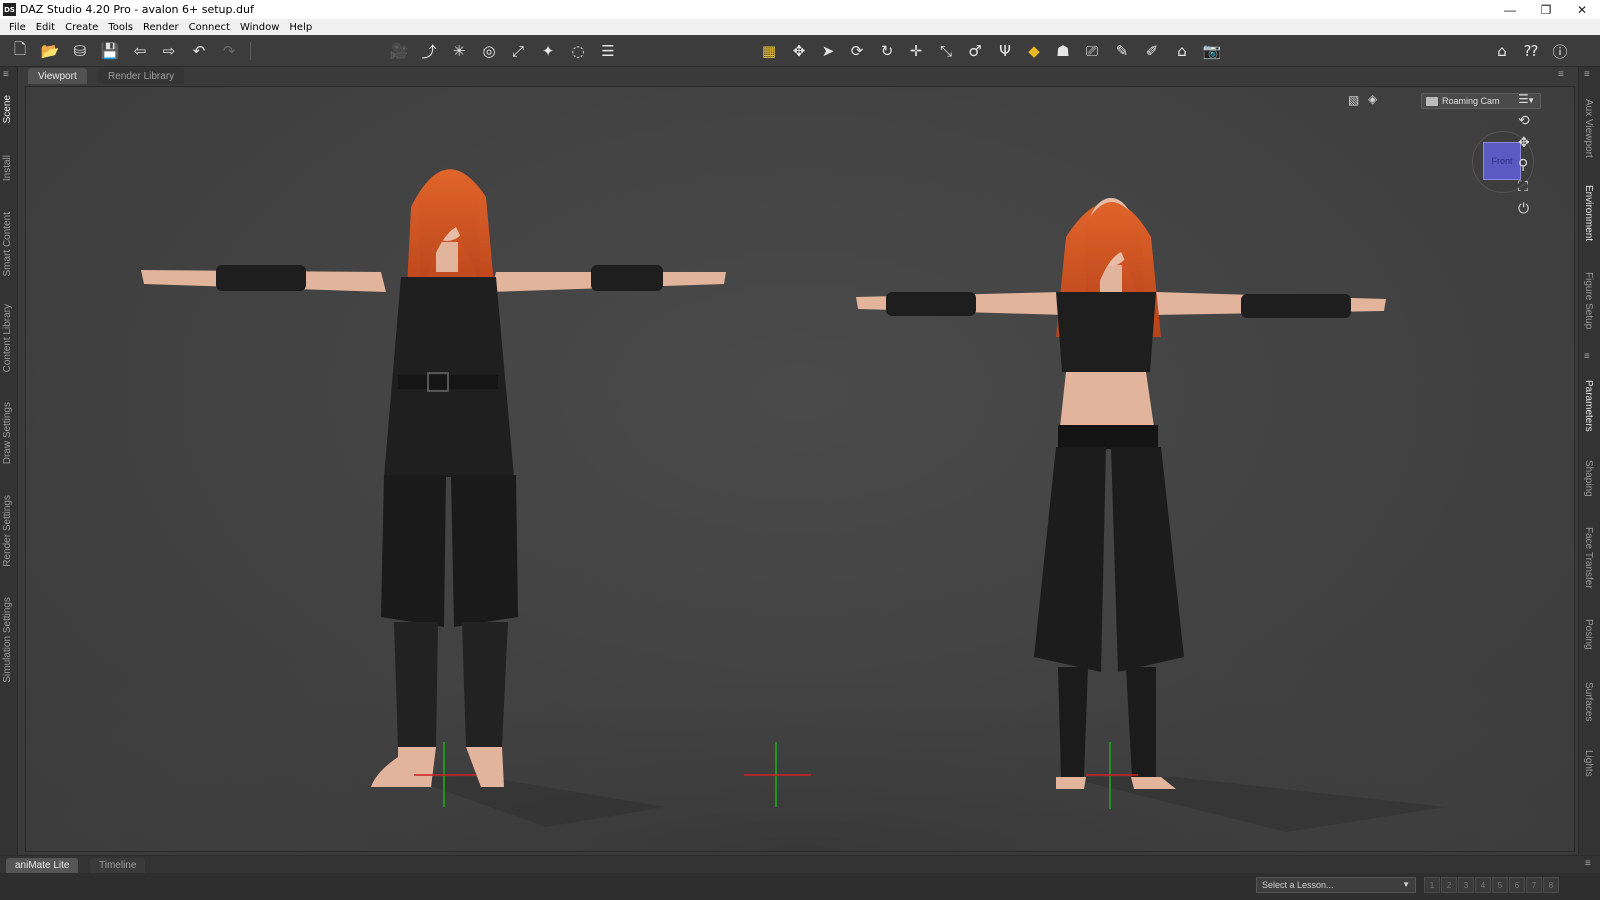 The height and width of the screenshot is (900, 1600). Describe the element at coordinates (1372, 99) in the screenshot. I see `drawstyle-icon: ◈` at that location.